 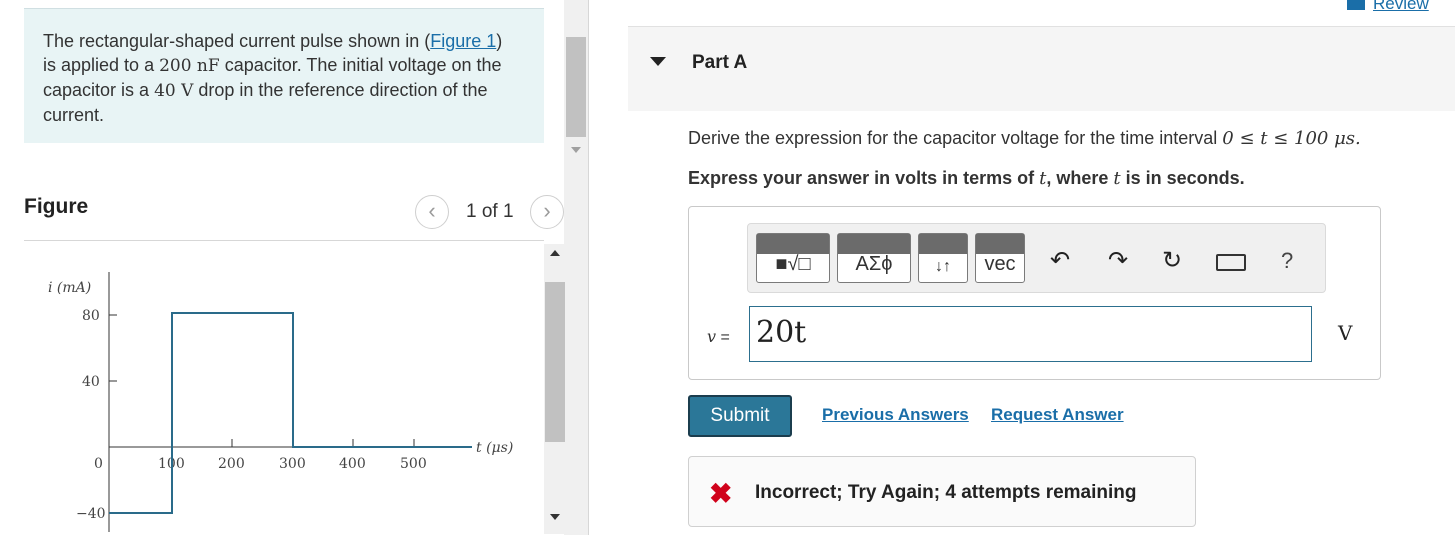 I want to click on keyboard-icon, so click(x=1231, y=262).